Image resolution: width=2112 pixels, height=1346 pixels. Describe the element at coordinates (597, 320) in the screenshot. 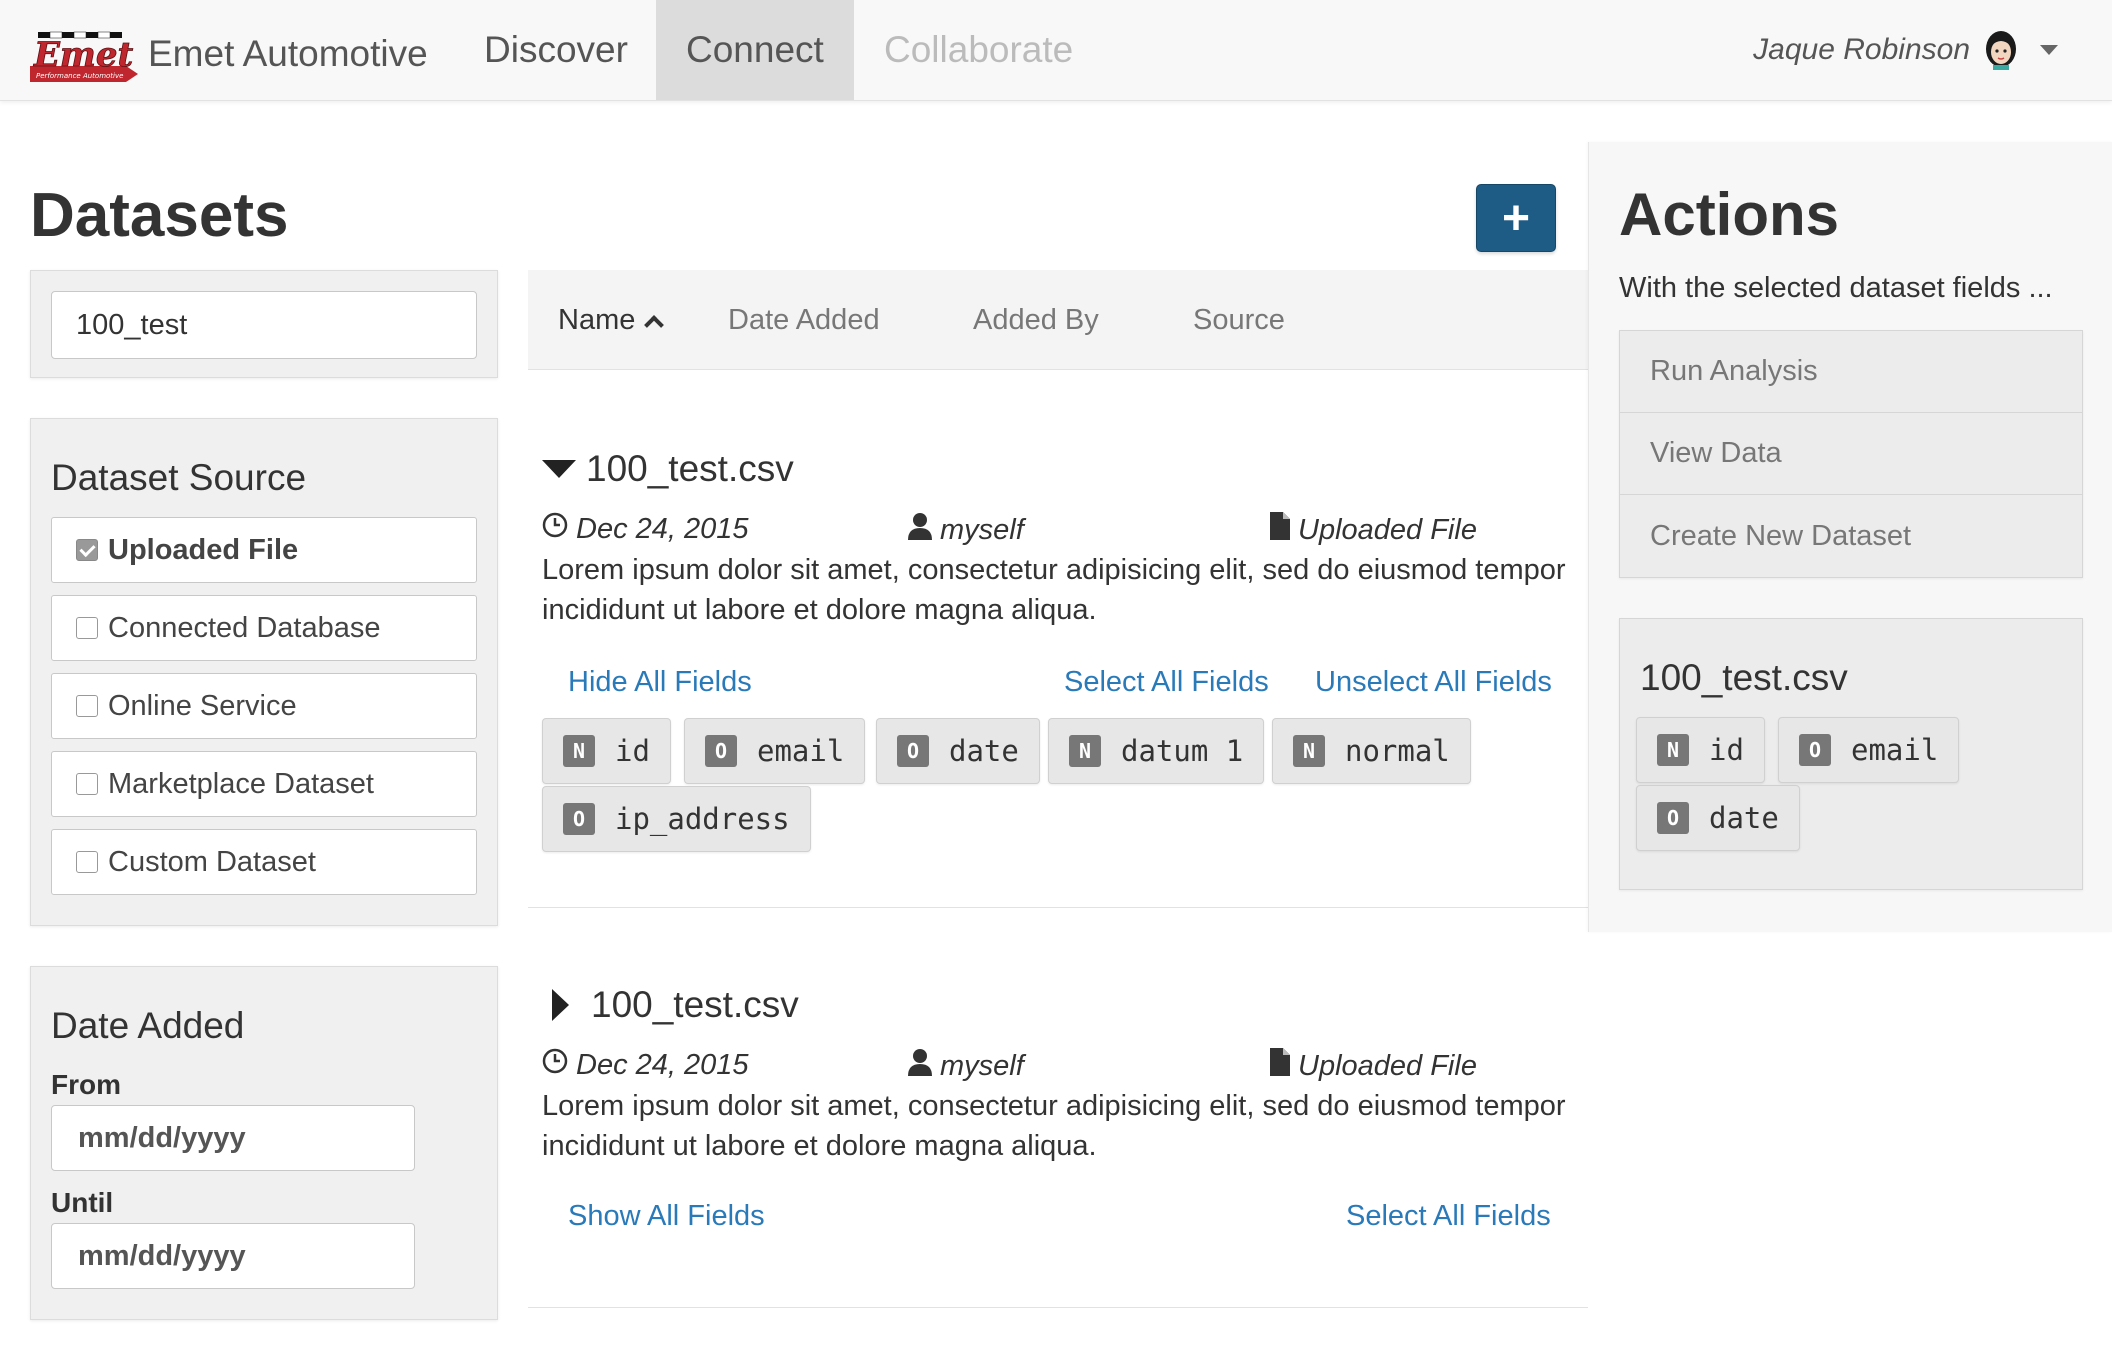

I see `sort-label: Name` at that location.